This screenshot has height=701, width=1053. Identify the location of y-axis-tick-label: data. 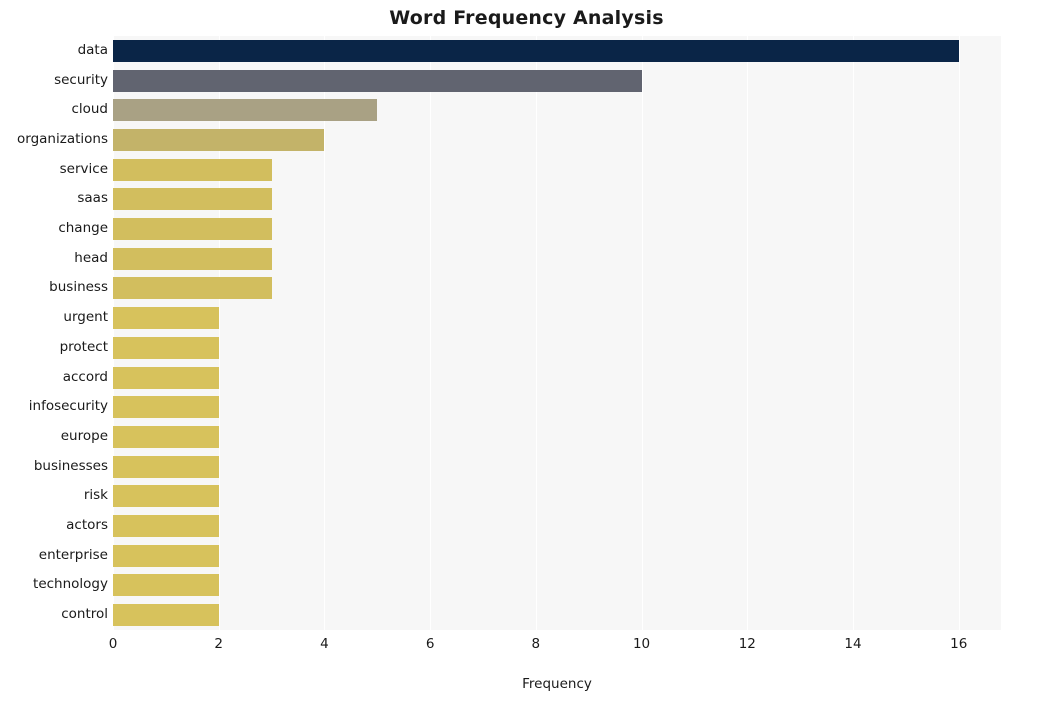
(92, 49).